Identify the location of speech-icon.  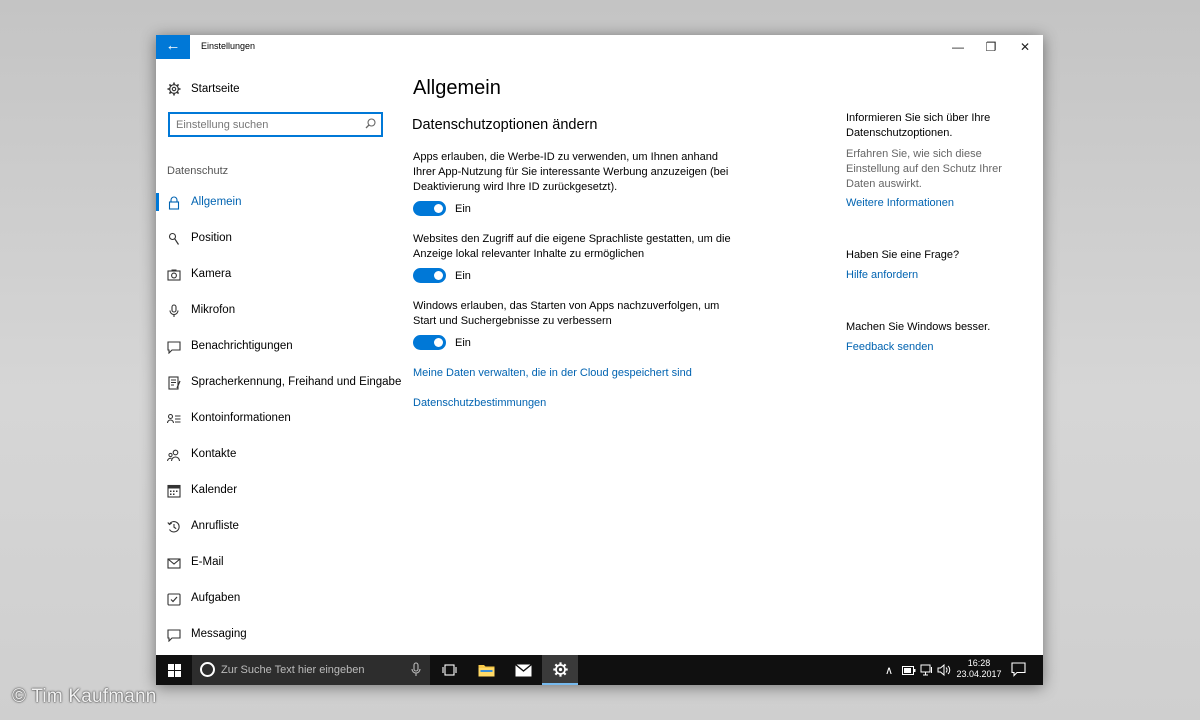
(174, 383).